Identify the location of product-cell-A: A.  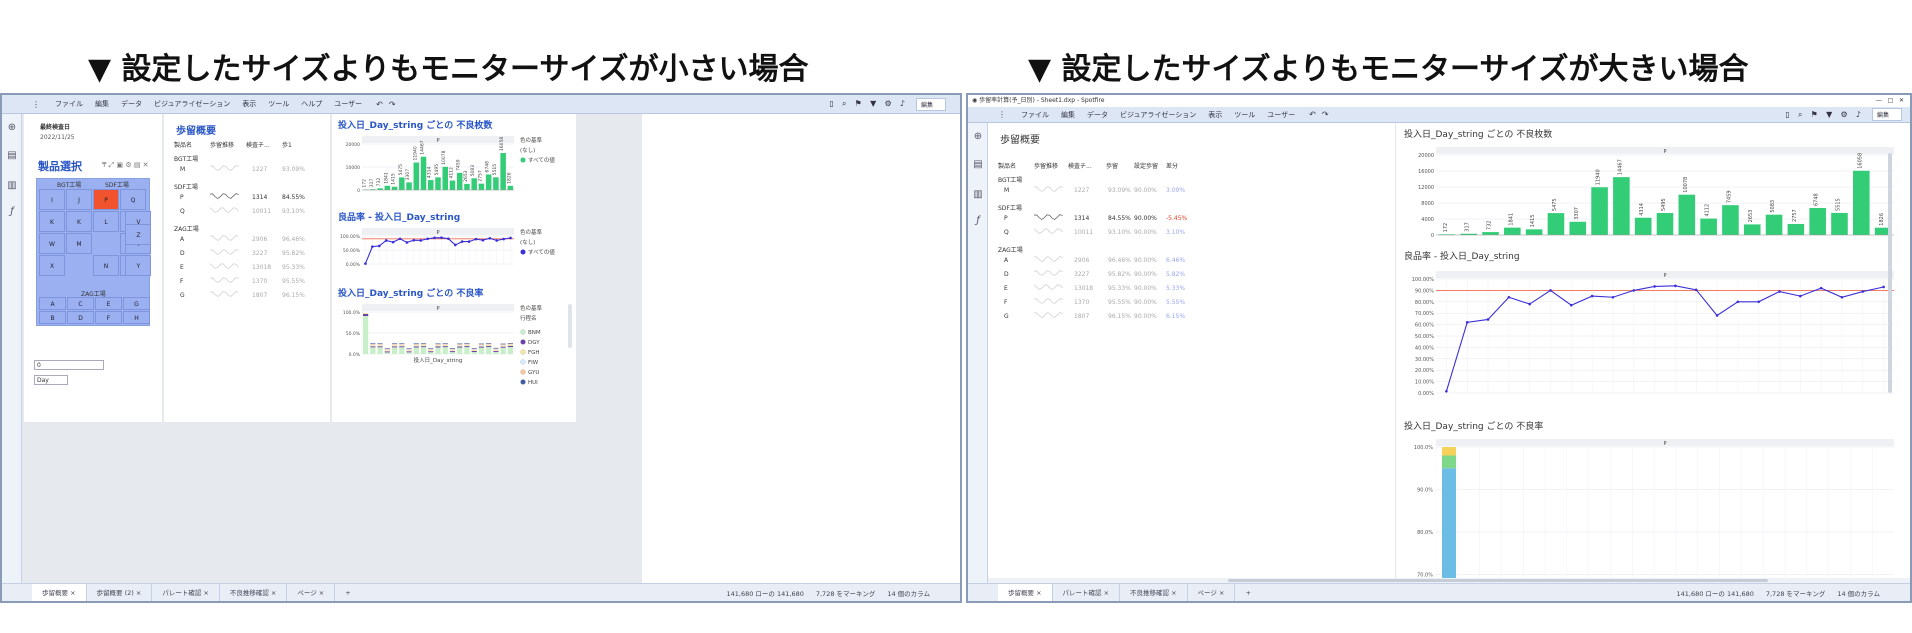
(52, 303).